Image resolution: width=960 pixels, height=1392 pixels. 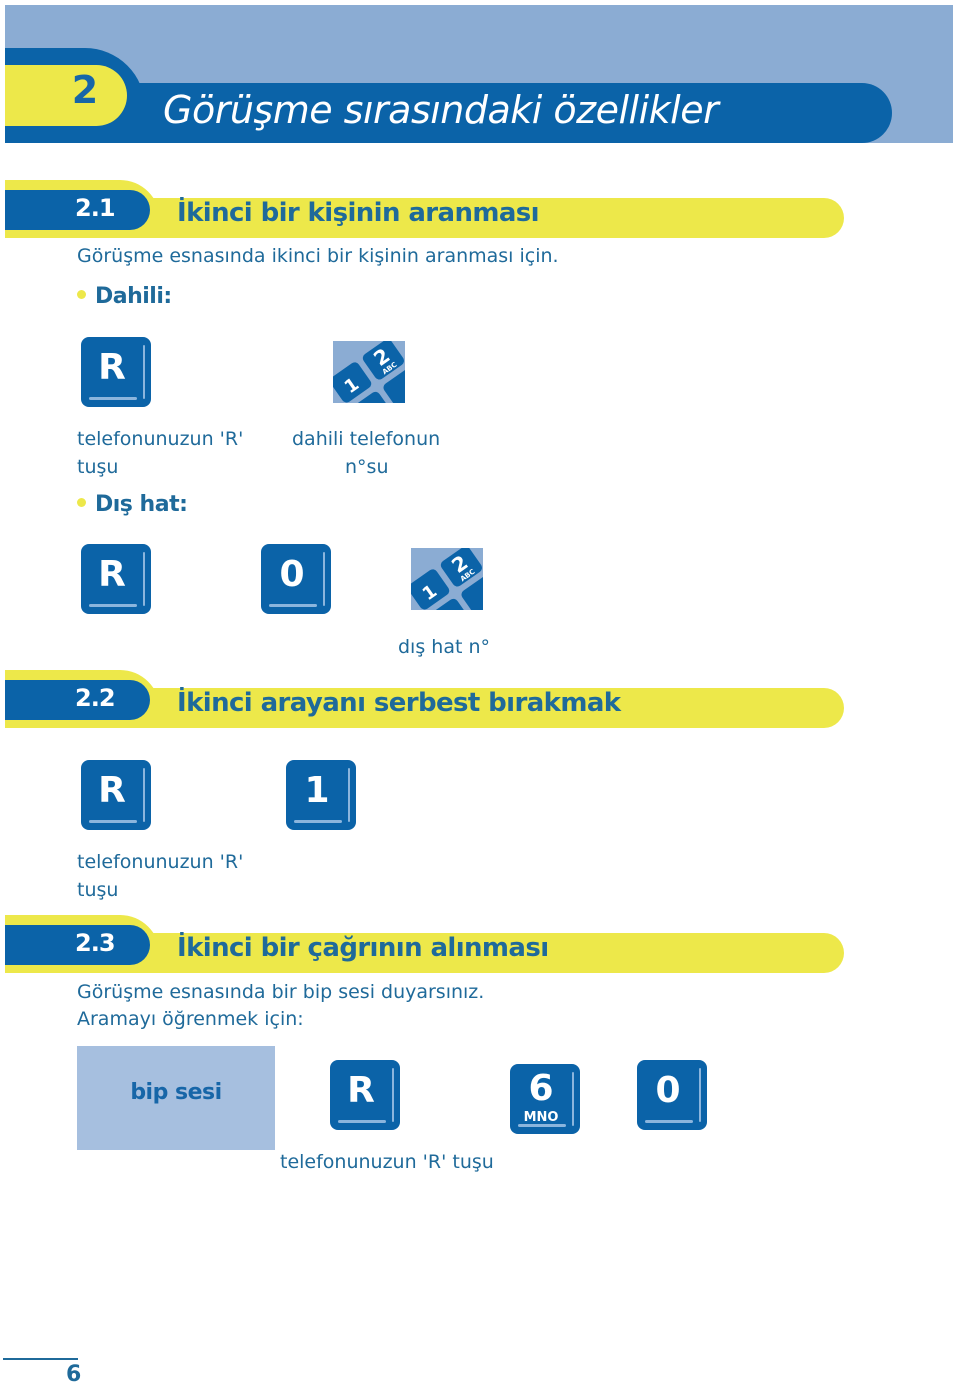 I want to click on section-number: 2.2, so click(x=95, y=698).